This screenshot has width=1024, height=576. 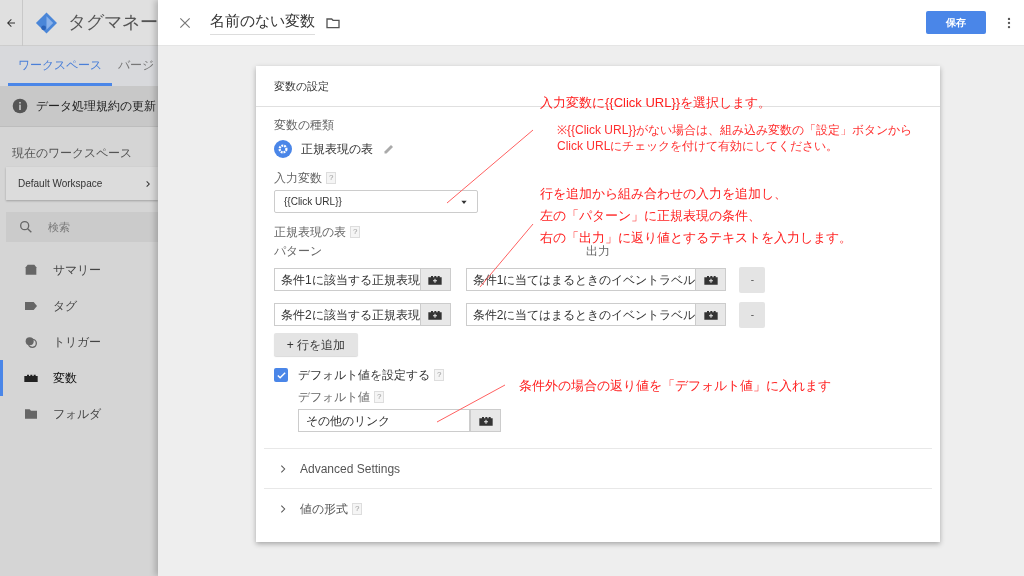 I want to click on save-button: 保存, so click(x=956, y=22).